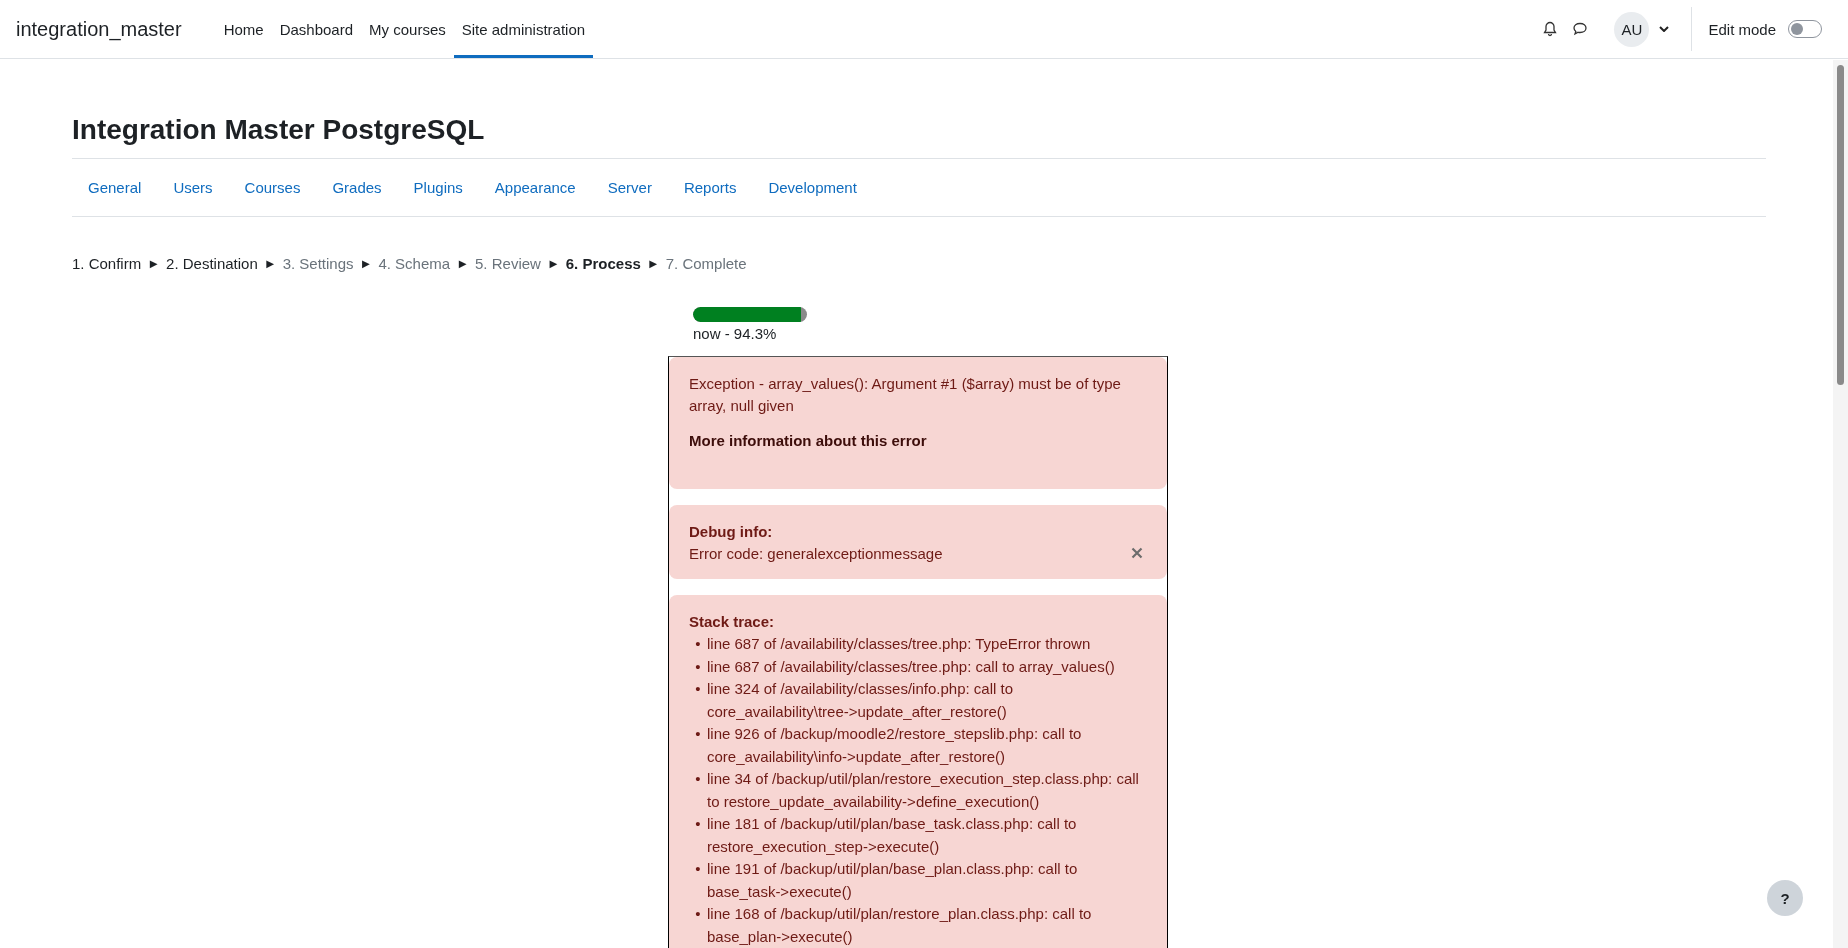  What do you see at coordinates (535, 187) in the screenshot?
I see `admin-tab: Appearance` at bounding box center [535, 187].